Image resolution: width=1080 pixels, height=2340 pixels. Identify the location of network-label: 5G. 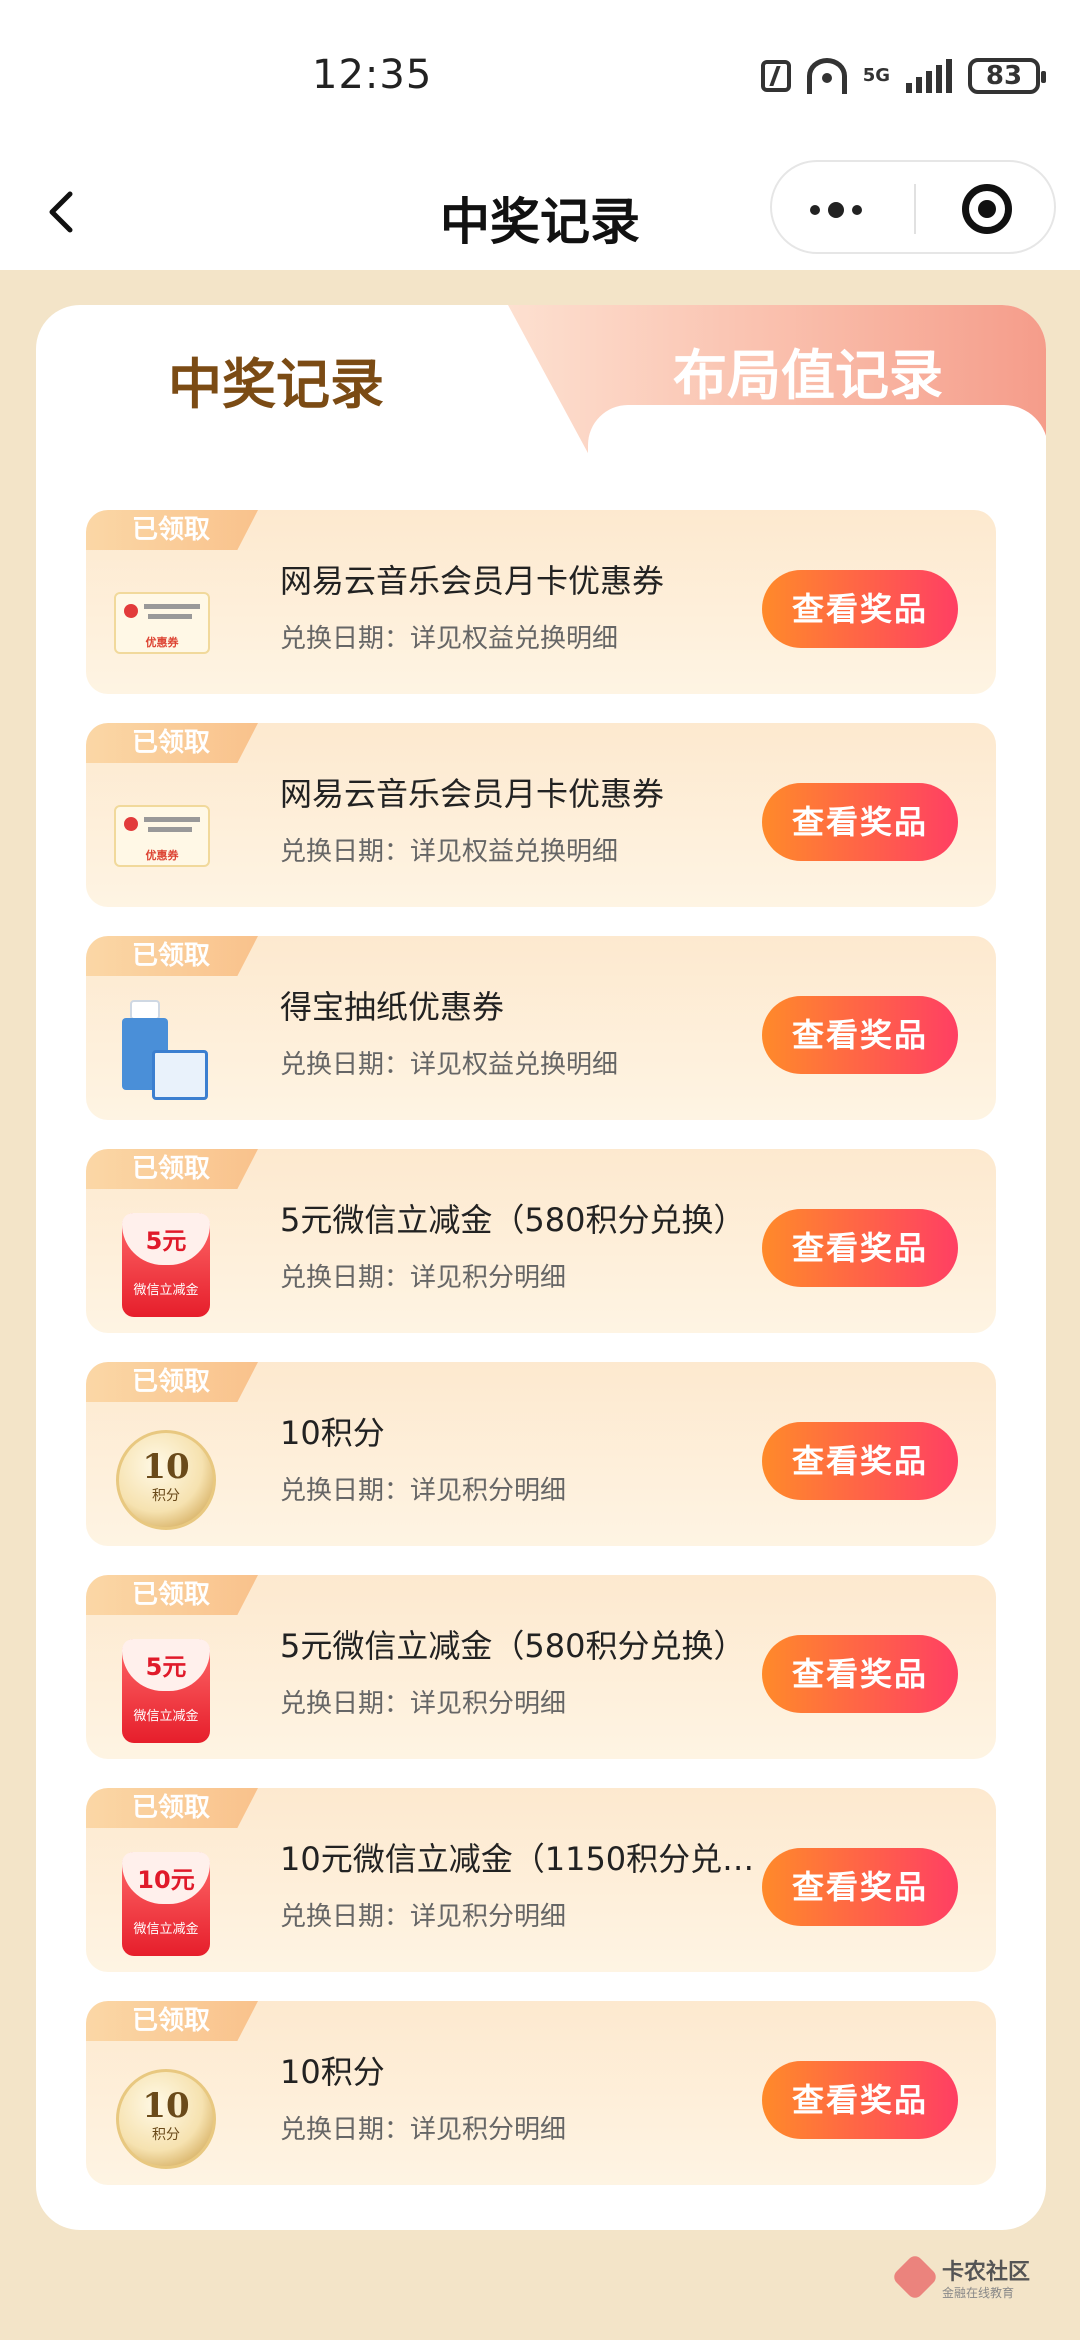
(876, 75).